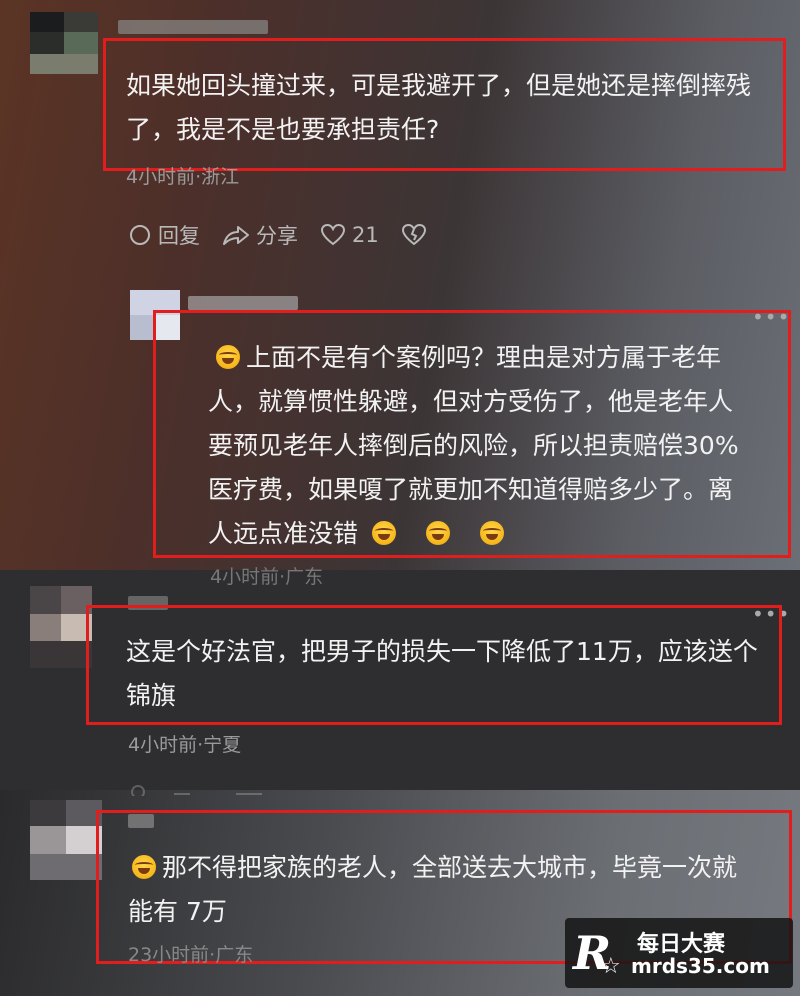 Image resolution: width=800 pixels, height=996 pixels. Describe the element at coordinates (365, 235) in the screenshot. I see `like-count: 21` at that location.